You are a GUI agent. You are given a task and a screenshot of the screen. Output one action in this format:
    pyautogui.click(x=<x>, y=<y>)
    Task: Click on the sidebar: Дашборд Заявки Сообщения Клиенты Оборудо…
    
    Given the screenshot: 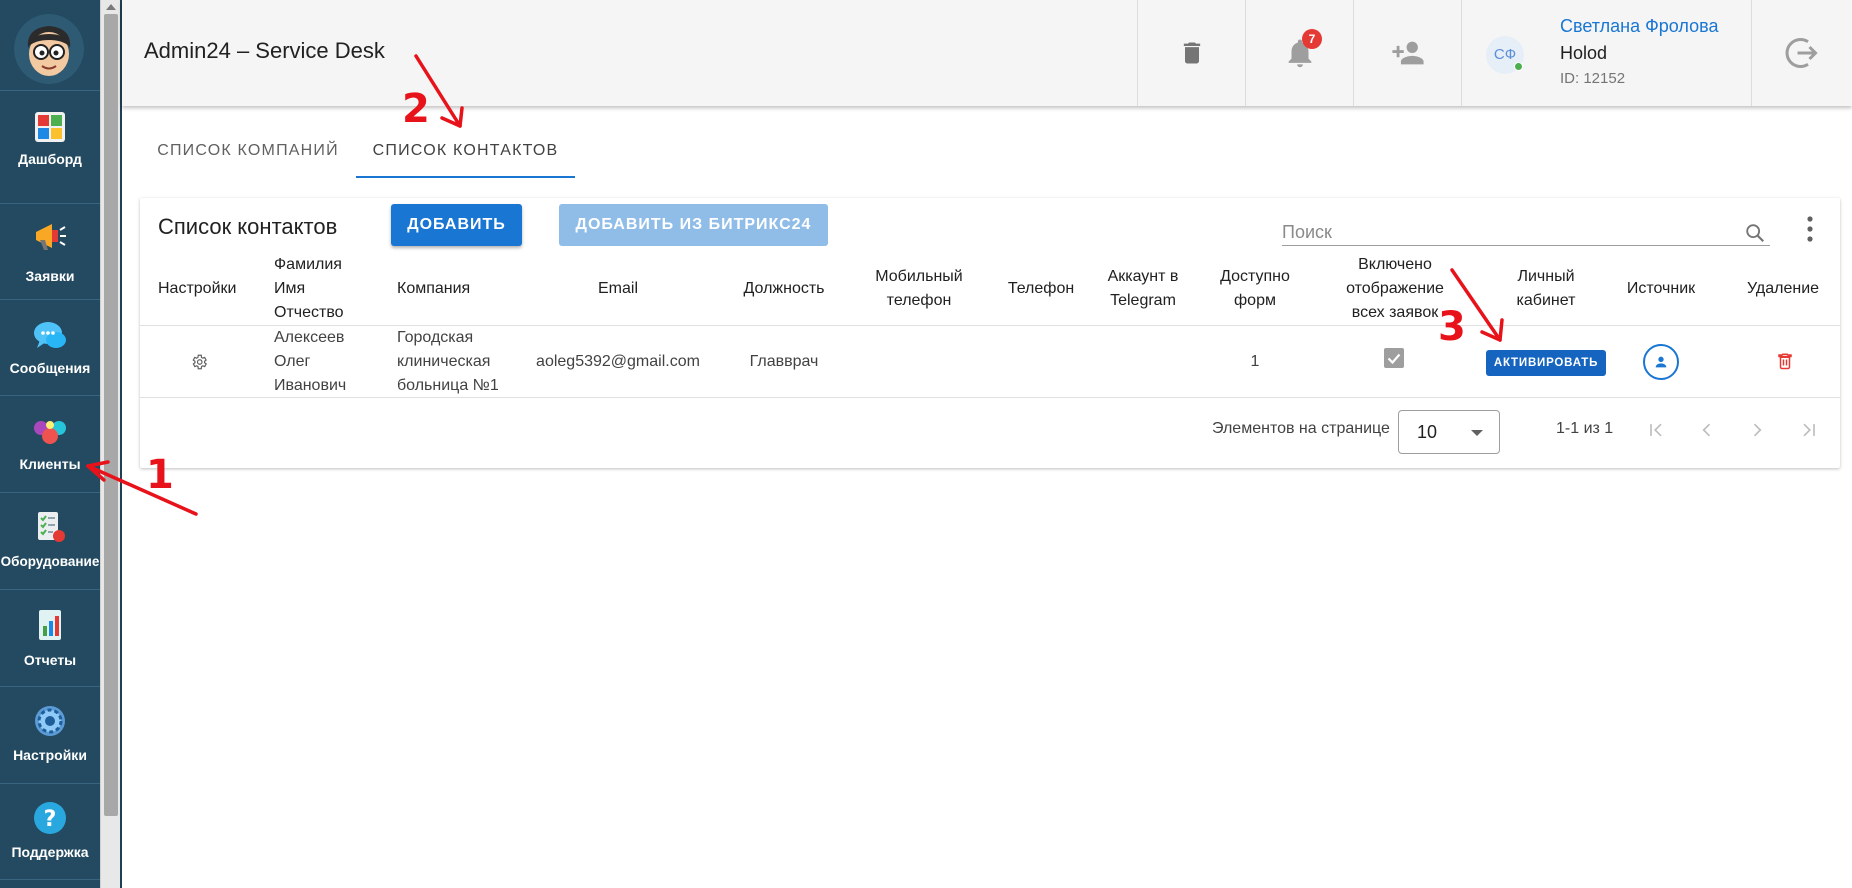 What is the action you would take?
    pyautogui.click(x=50, y=444)
    